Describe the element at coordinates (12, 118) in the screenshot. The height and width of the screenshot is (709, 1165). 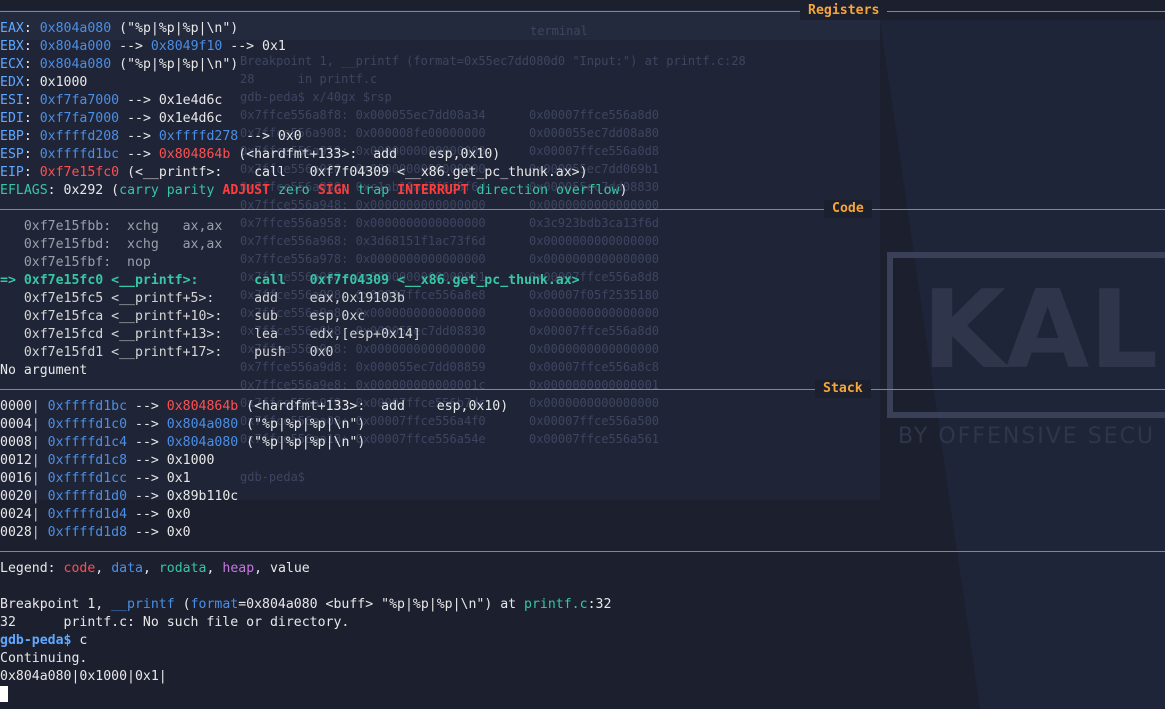
I see `register-name: EDI` at that location.